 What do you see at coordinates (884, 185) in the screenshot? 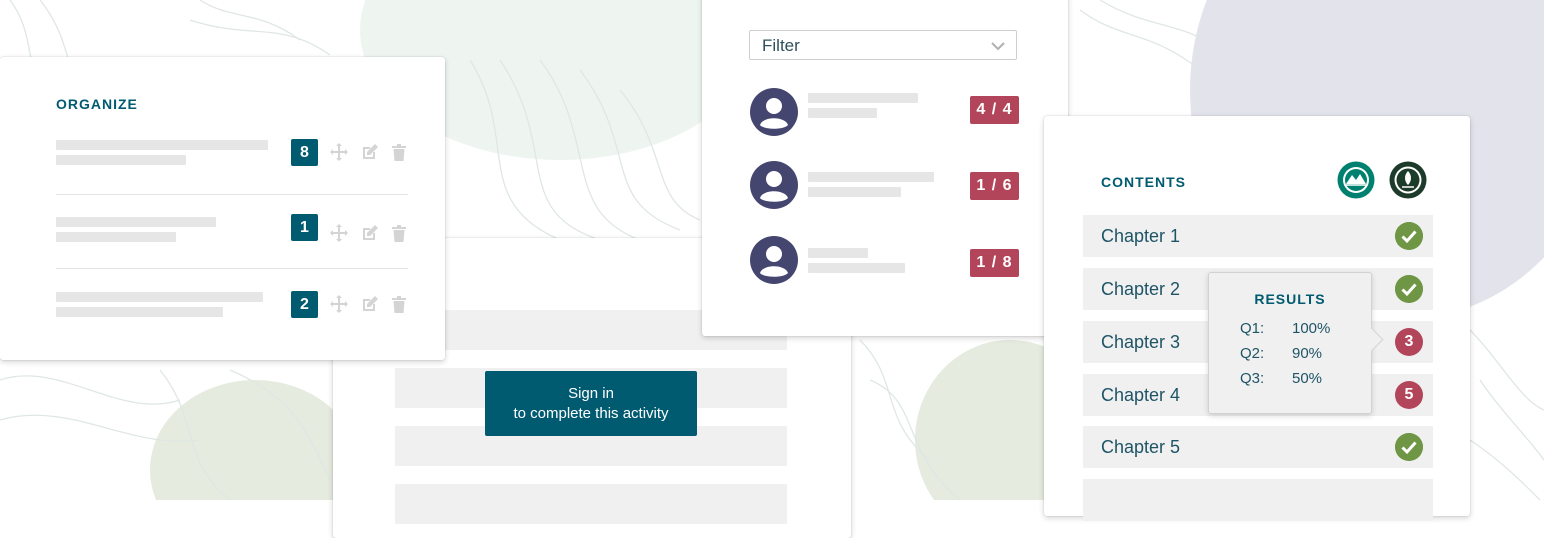
I see `user-row: 1 / 6` at bounding box center [884, 185].